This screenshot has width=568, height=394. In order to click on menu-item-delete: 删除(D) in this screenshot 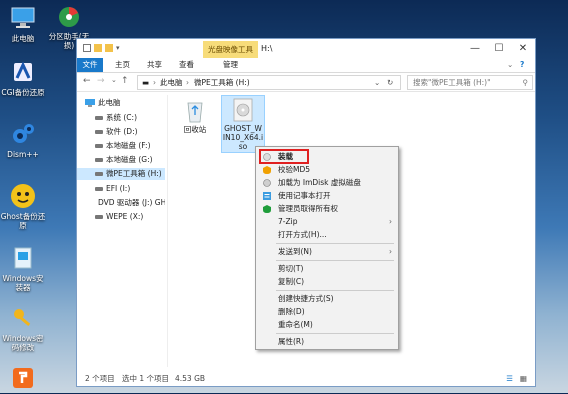, I will do `click(327, 312)`.